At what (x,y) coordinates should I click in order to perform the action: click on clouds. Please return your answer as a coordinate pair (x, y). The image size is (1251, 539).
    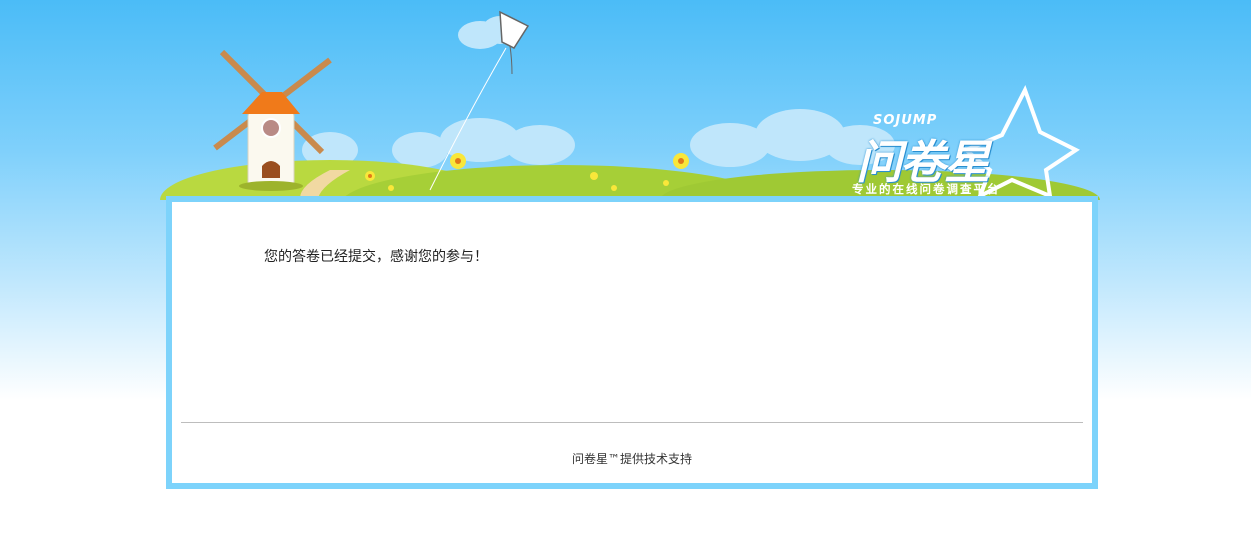
    Looking at the image, I should click on (598, 92).